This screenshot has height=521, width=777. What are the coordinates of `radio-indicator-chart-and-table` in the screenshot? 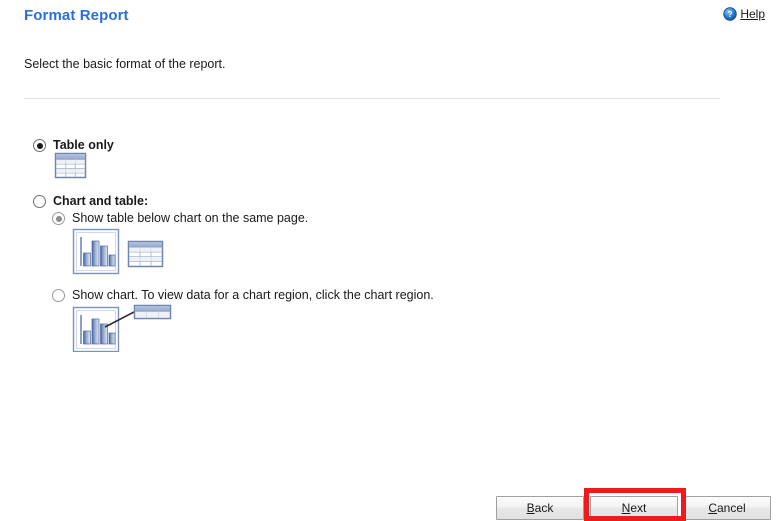 It's located at (39, 201).